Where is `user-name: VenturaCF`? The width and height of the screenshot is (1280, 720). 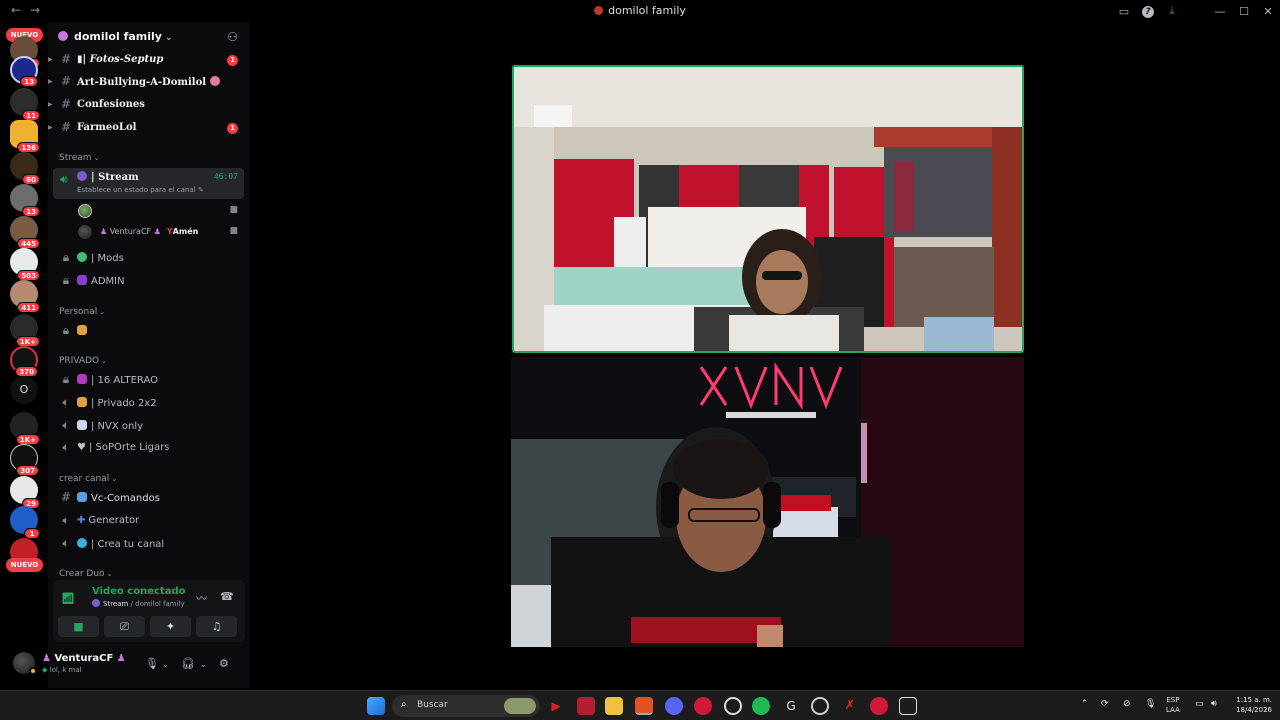 user-name: VenturaCF is located at coordinates (83, 658).